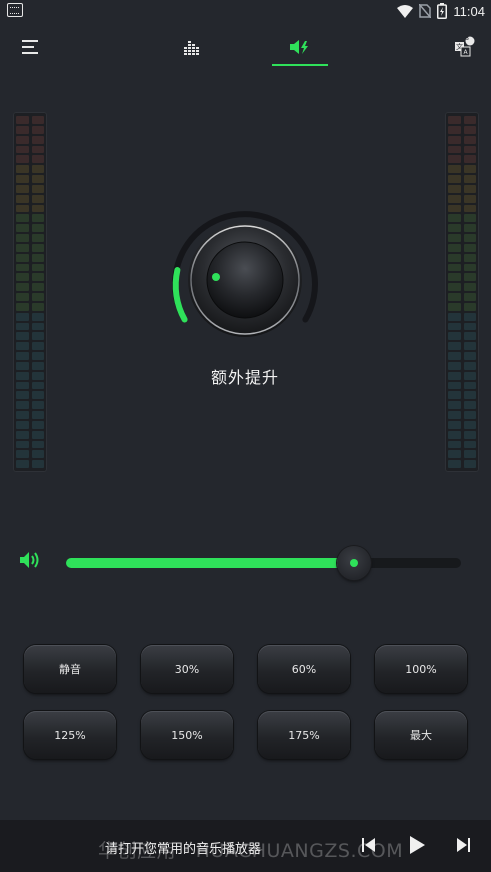  I want to click on menu-icon, so click(30, 47).